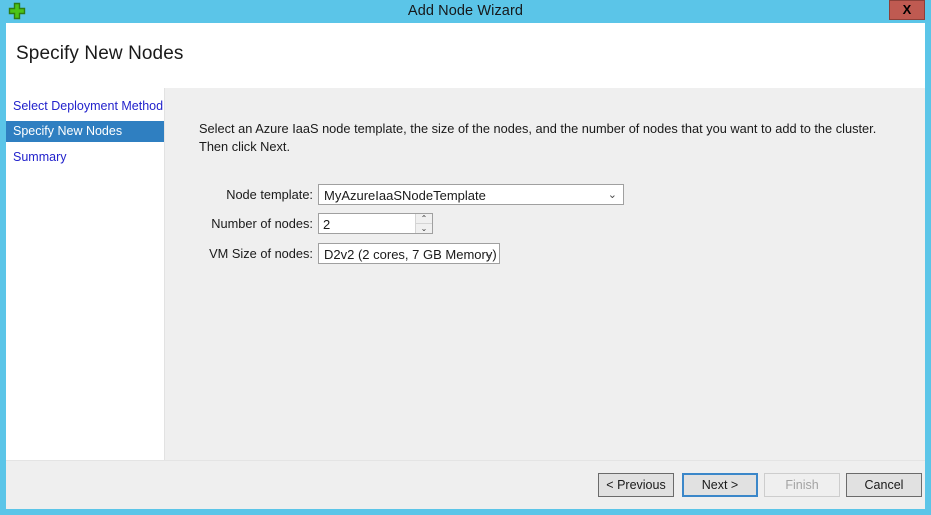 The height and width of the screenshot is (515, 931). Describe the element at coordinates (261, 253) in the screenshot. I see `vm-size-label: VM Size of nodes:` at that location.